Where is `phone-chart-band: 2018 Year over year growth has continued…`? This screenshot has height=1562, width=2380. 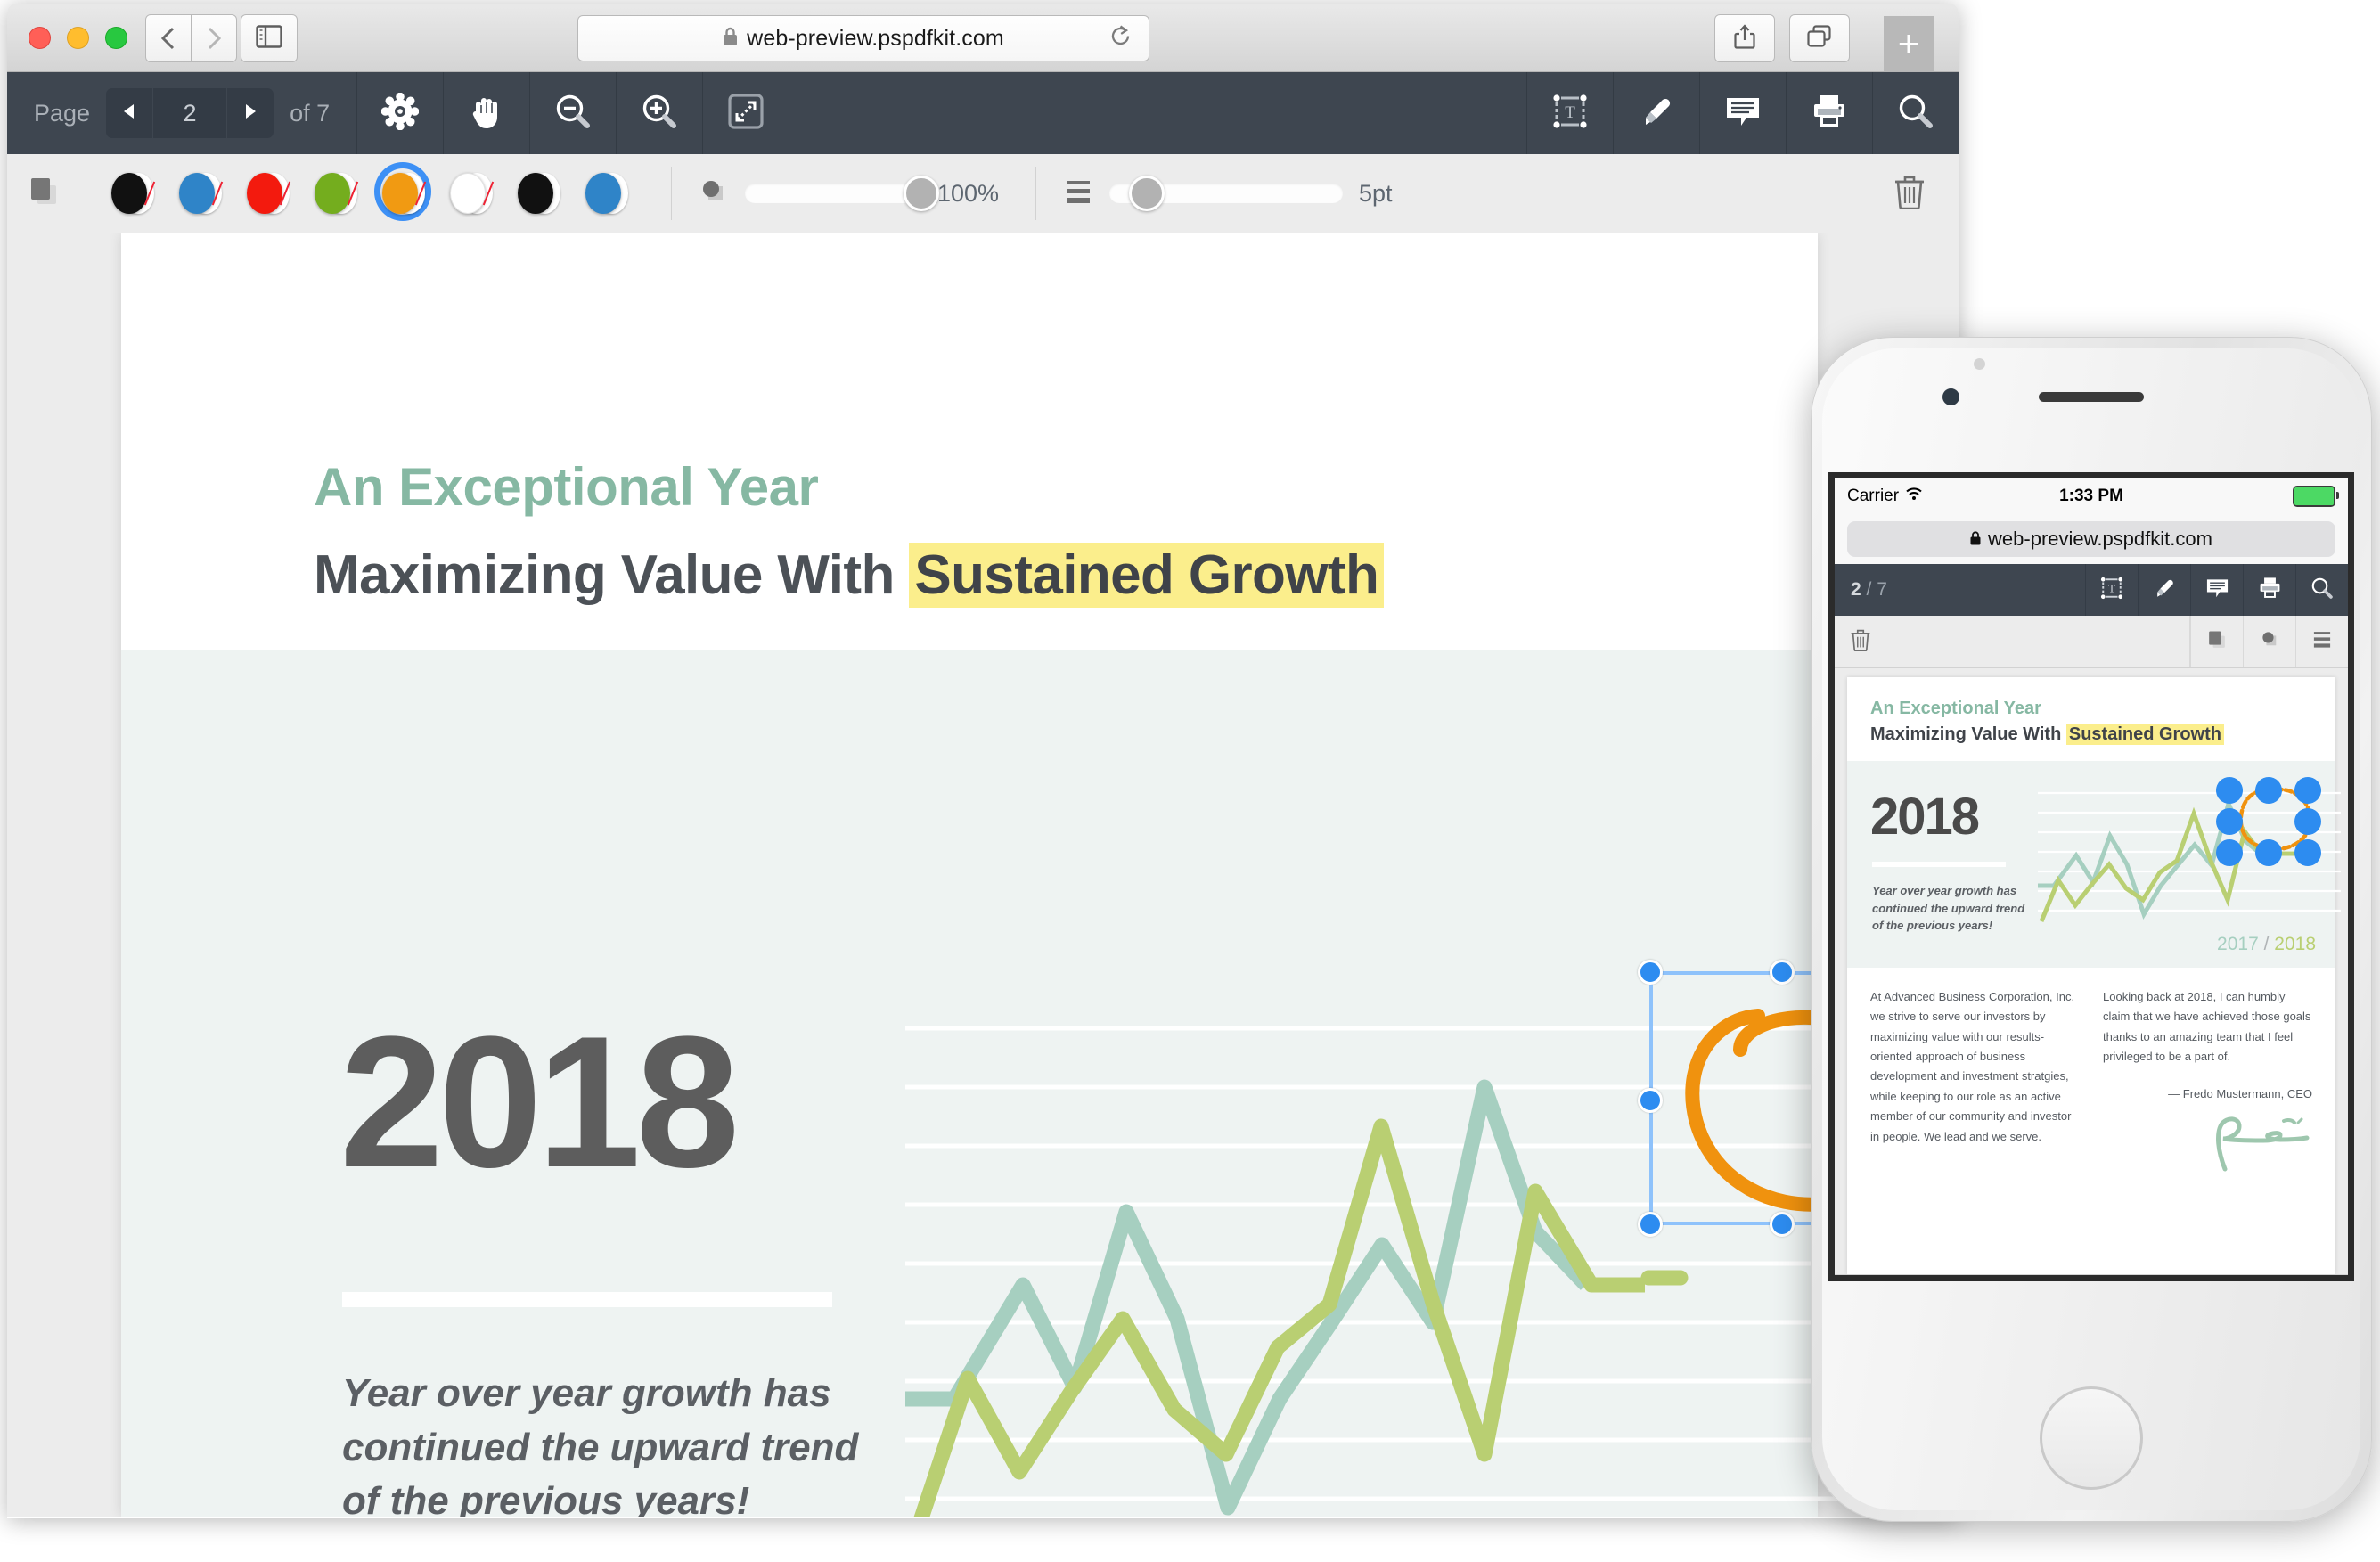
phone-chart-band: 2018 Year over year growth has continued… is located at coordinates (2094, 864).